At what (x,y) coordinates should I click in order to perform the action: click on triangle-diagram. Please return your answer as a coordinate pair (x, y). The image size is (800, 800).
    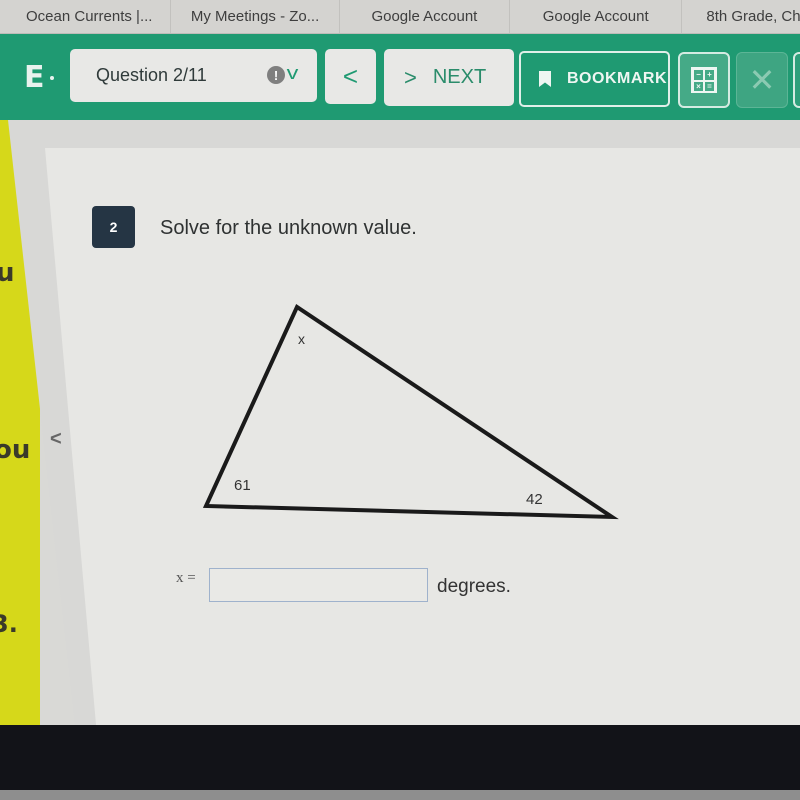
    Looking at the image, I should click on (410, 412).